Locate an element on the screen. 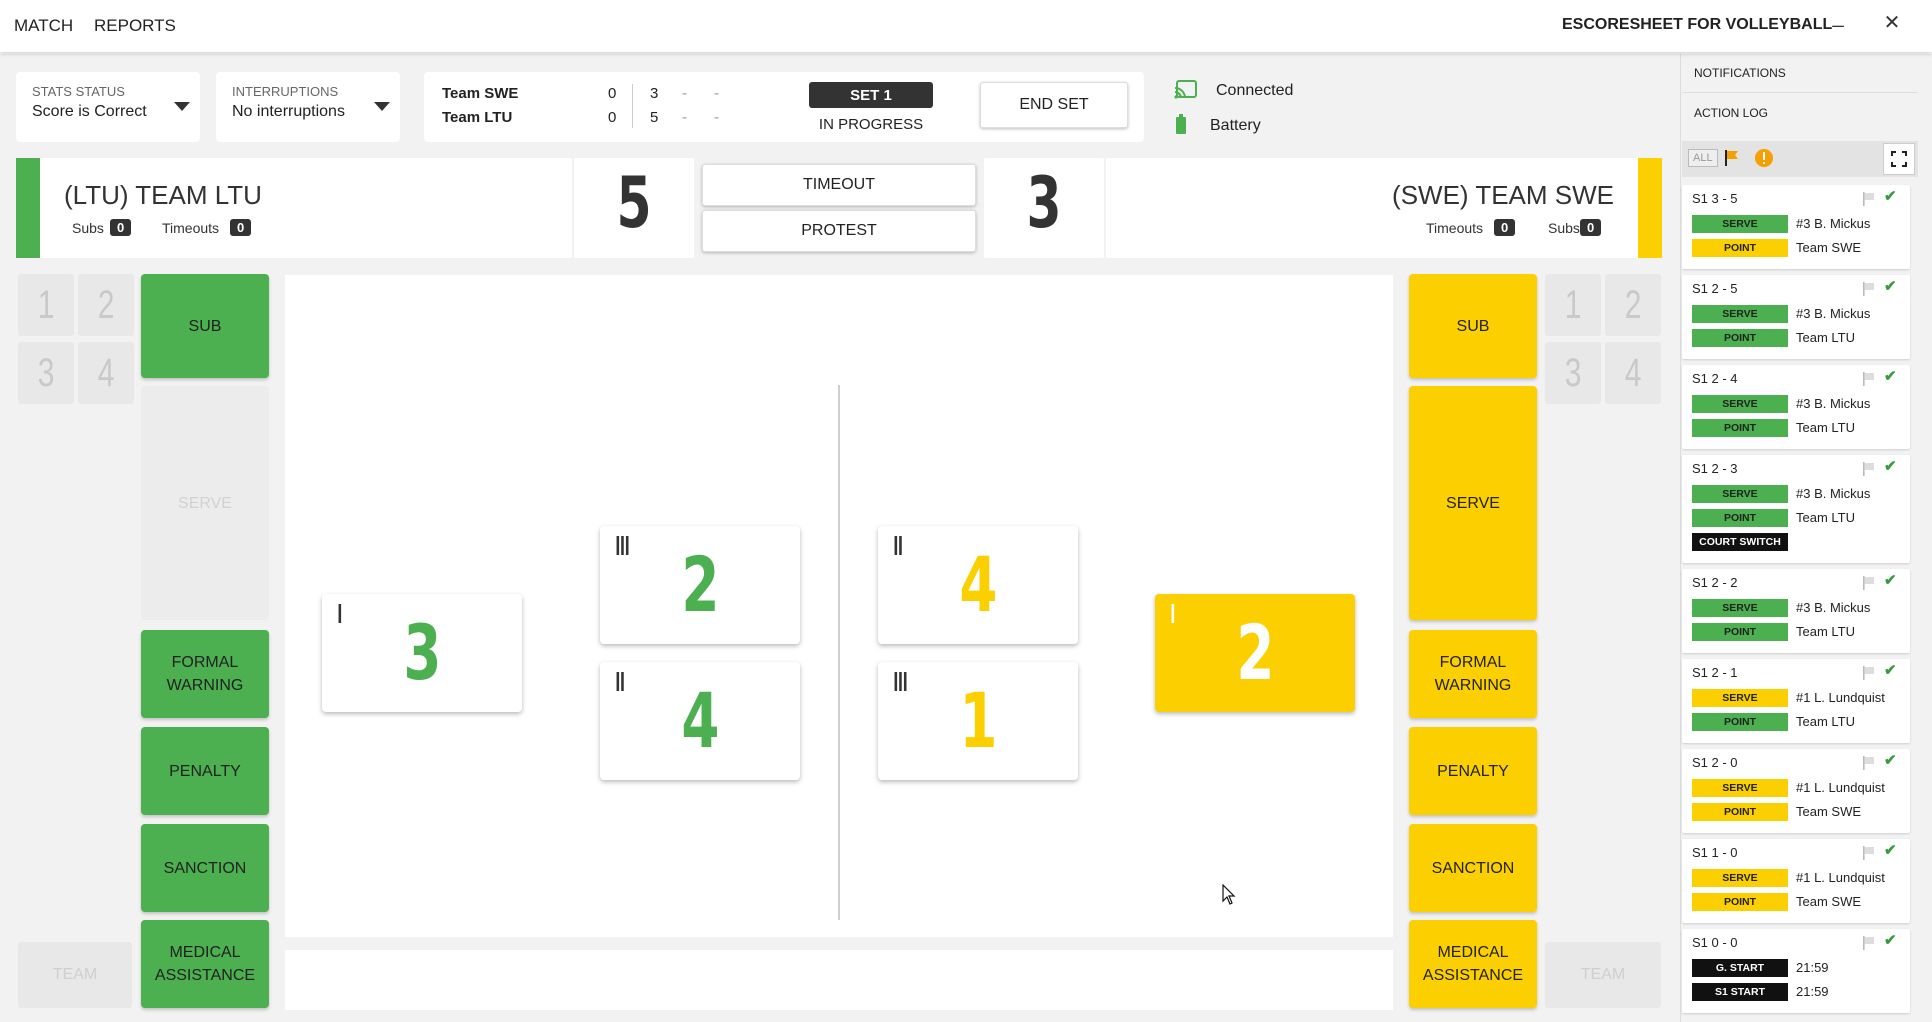 The height and width of the screenshot is (1022, 1932). left-sub-button: SUB is located at coordinates (205, 326).